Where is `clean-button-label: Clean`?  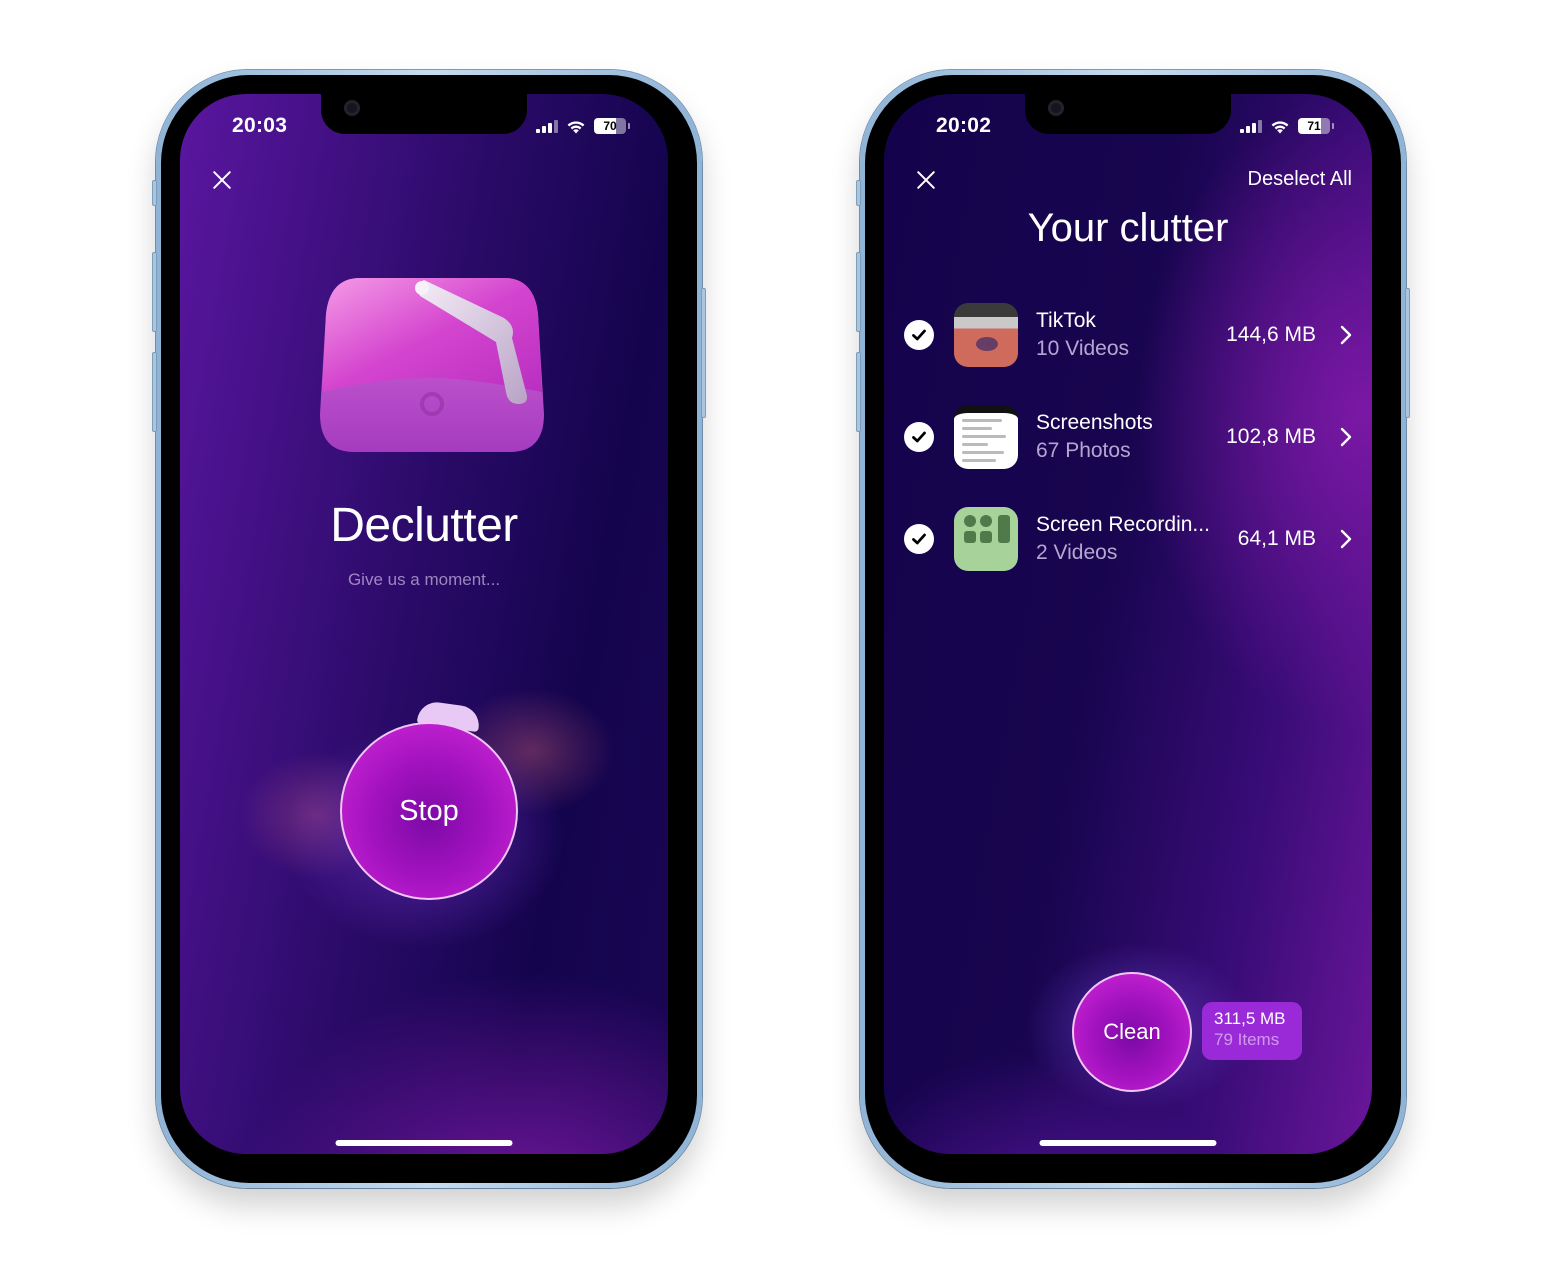
clean-button-label: Clean is located at coordinates (1132, 1031).